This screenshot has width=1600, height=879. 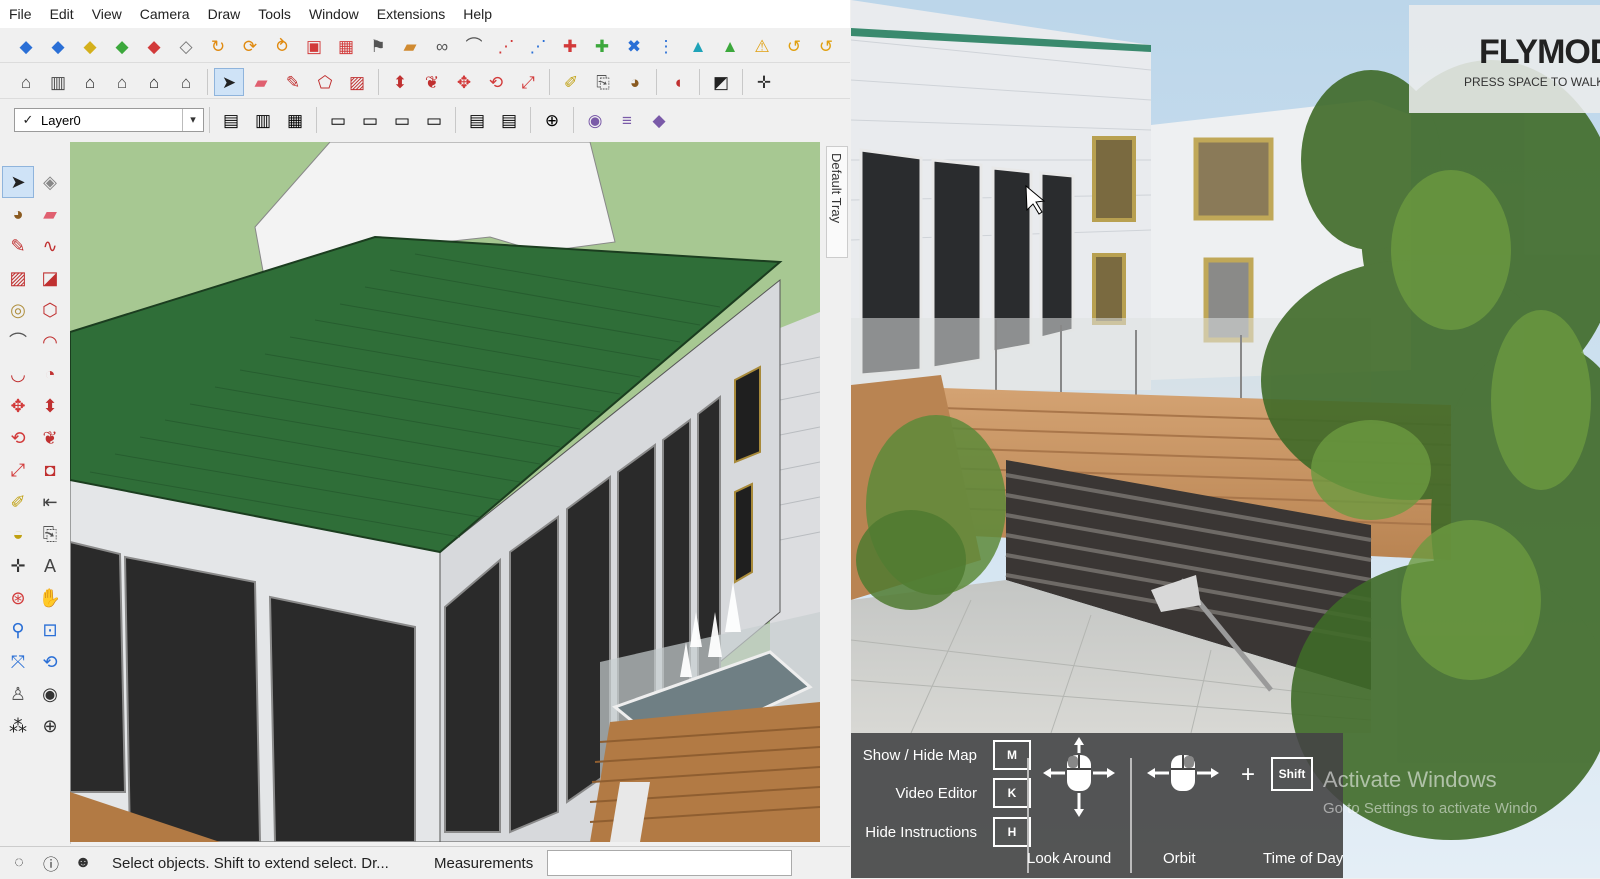 What do you see at coordinates (18, 214) in the screenshot?
I see `paint-bucket-icon: ◕` at bounding box center [18, 214].